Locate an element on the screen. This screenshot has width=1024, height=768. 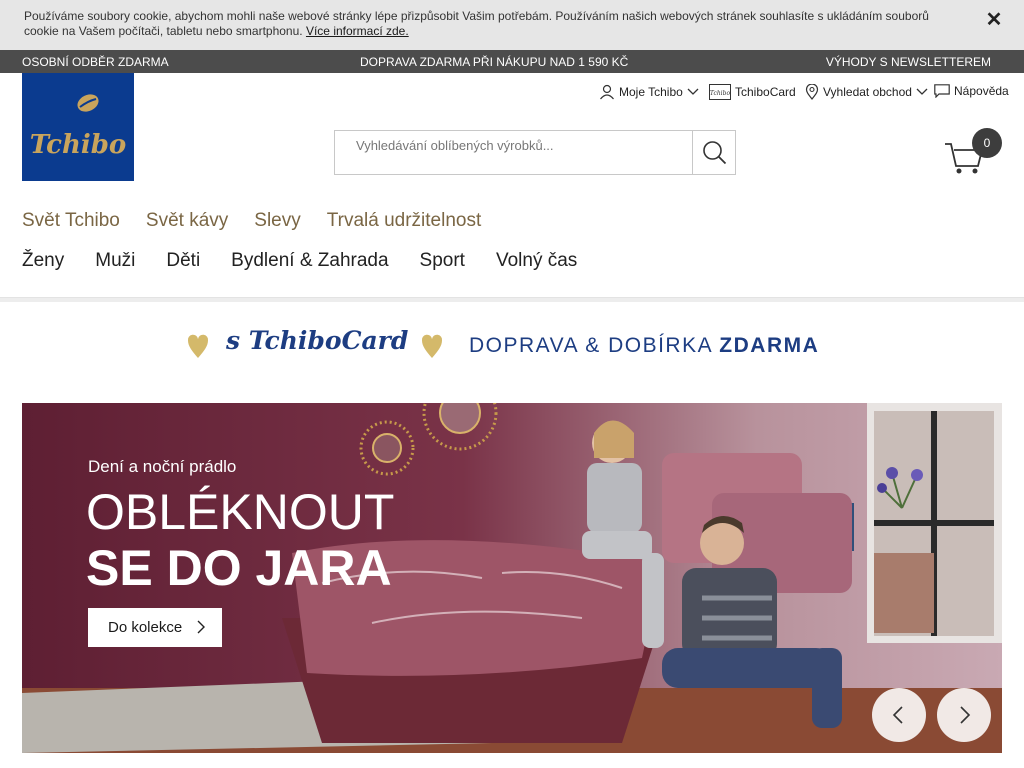
header-divider is located at coordinates (512, 299).